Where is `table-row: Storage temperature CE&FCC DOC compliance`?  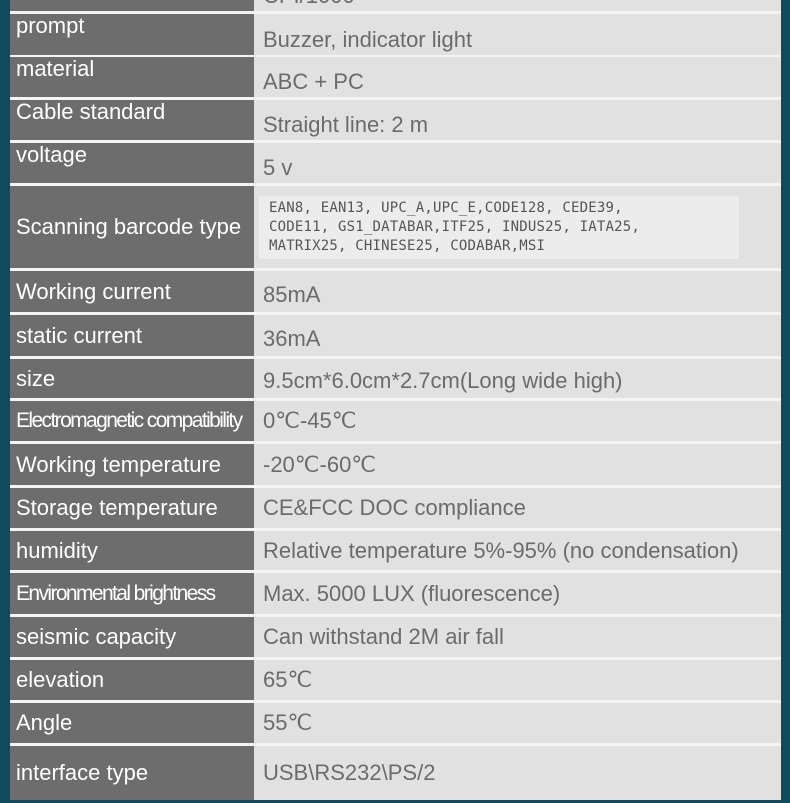
table-row: Storage temperature CE&FCC DOC compliance is located at coordinates (395, 508).